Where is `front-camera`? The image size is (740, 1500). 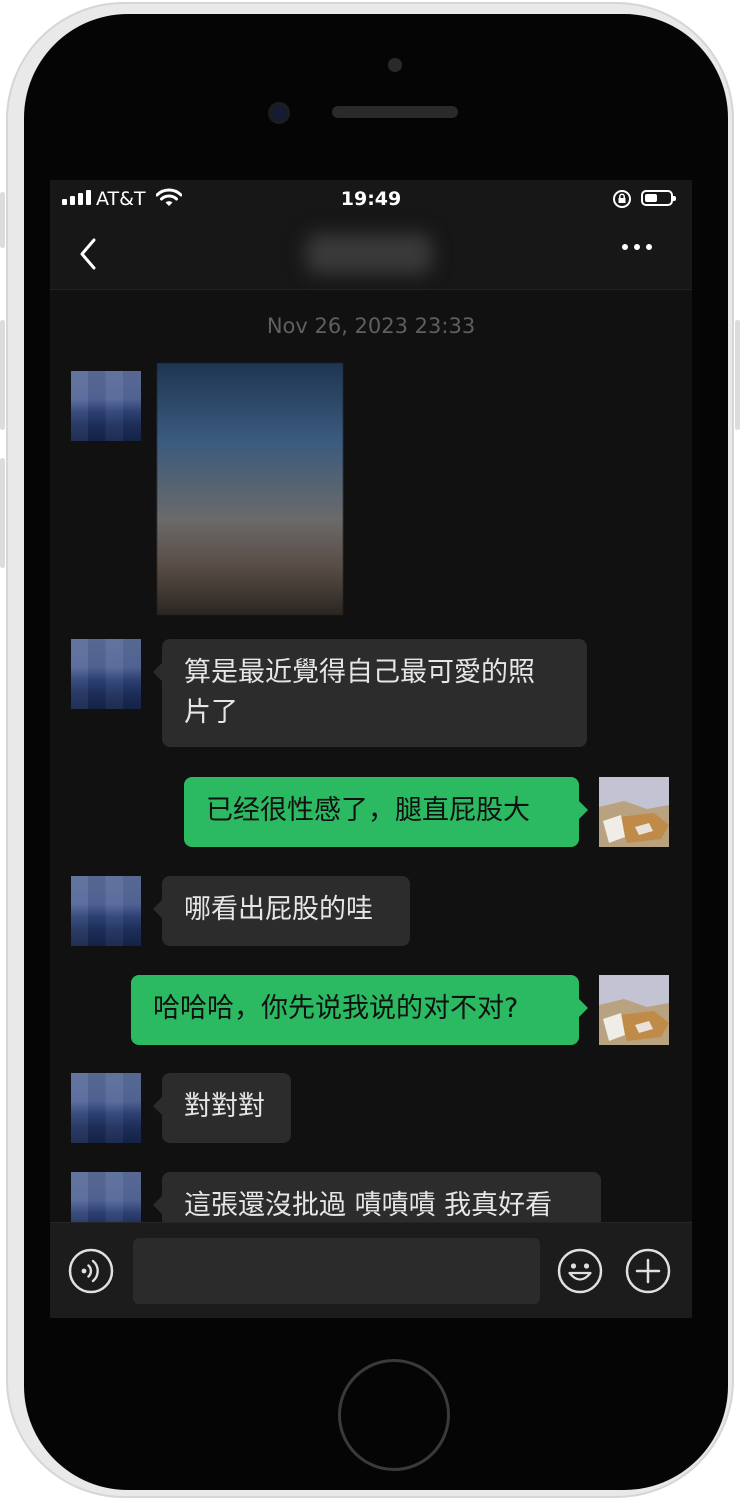
front-camera is located at coordinates (279, 113).